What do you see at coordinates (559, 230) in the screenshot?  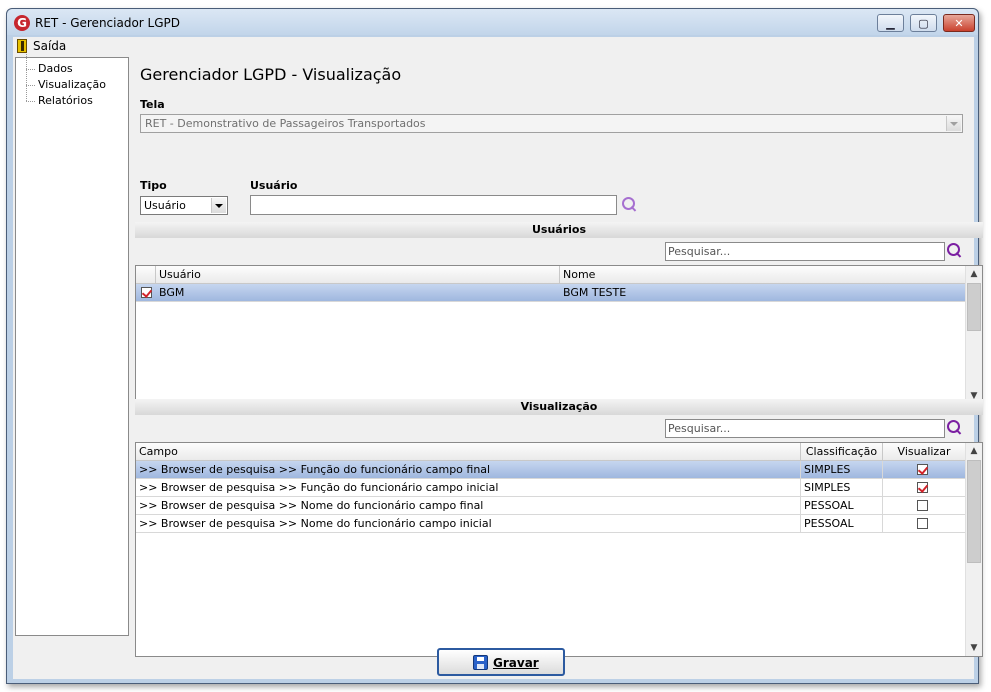 I see `usuarios-section-header: Usuários` at bounding box center [559, 230].